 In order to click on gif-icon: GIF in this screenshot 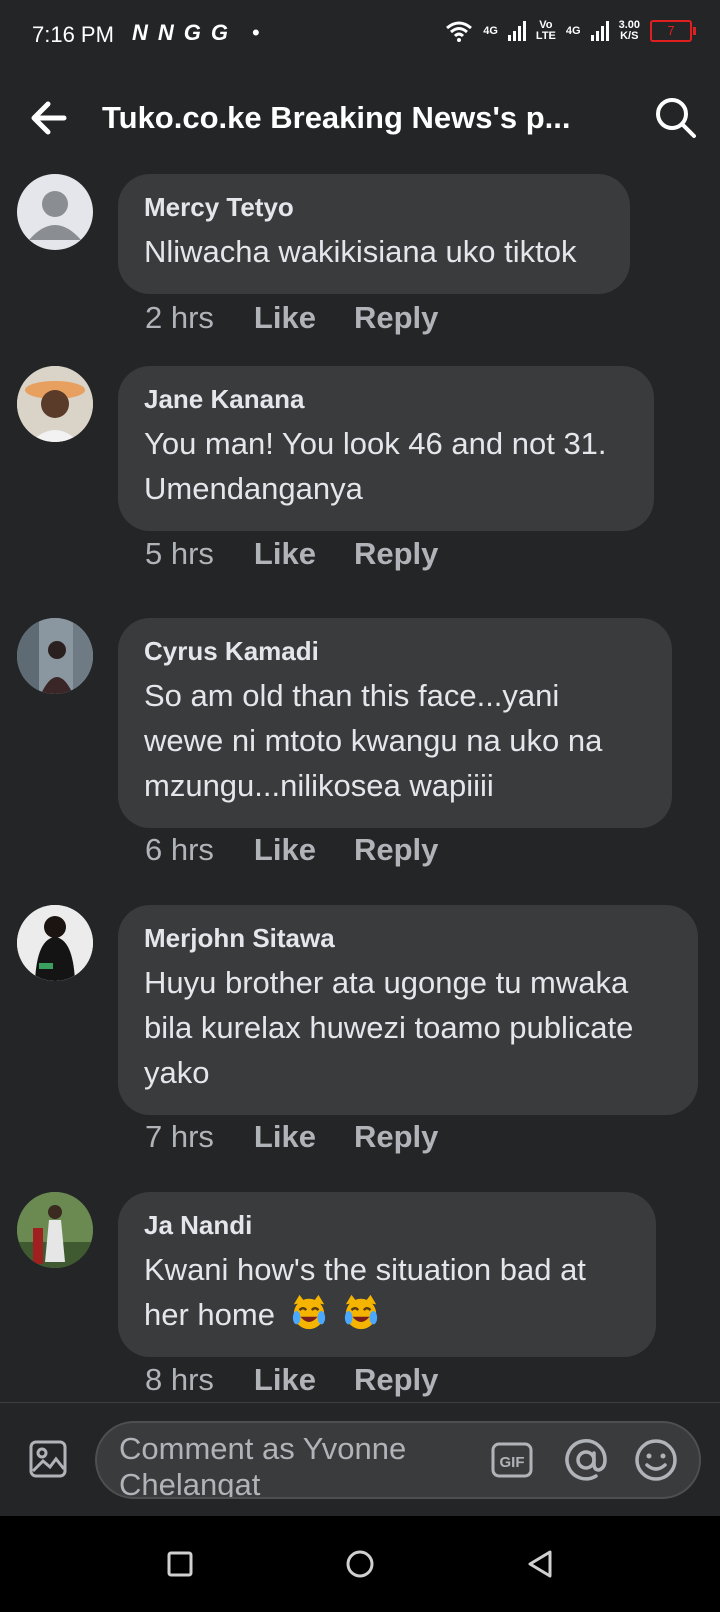, I will do `click(512, 1460)`.